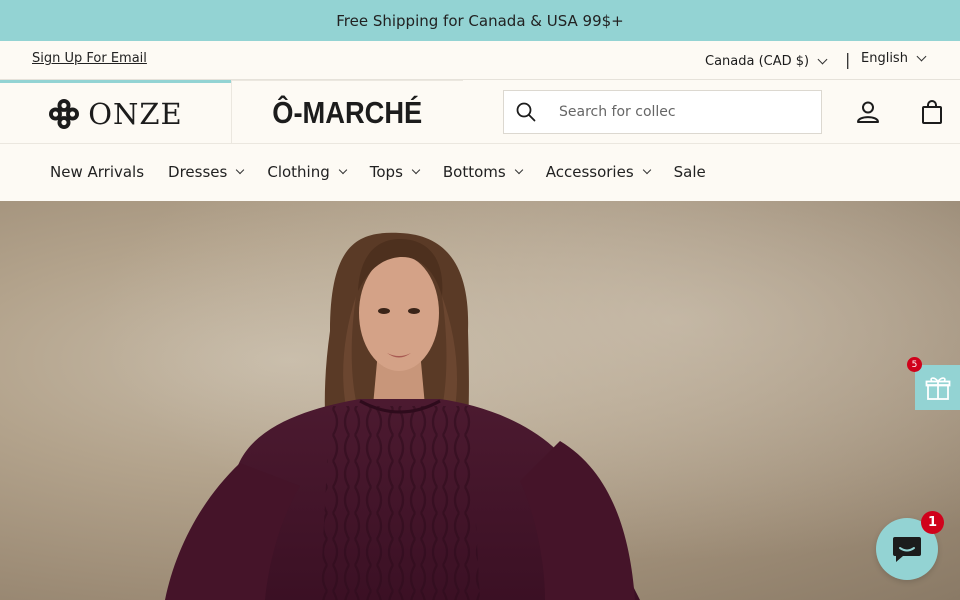 This screenshot has width=960, height=600. I want to click on signup-link: Sign Up For Email, so click(89, 58).